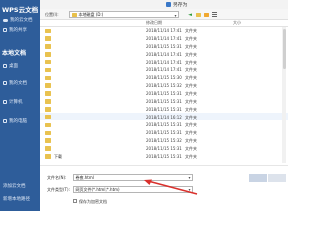 The width and height of the screenshot is (320, 240). I want to click on encrypt-checkbox, so click(75, 201).